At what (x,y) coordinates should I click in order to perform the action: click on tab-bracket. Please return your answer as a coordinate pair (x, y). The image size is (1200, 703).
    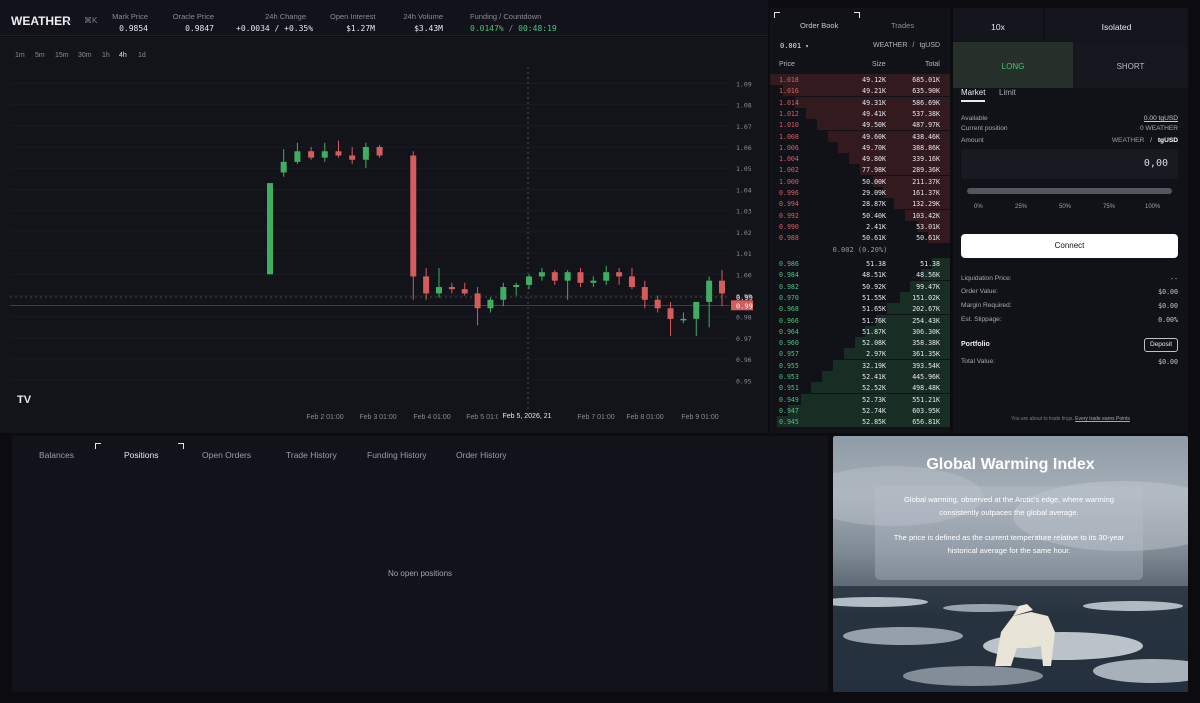
    Looking at the image, I should click on (98, 446).